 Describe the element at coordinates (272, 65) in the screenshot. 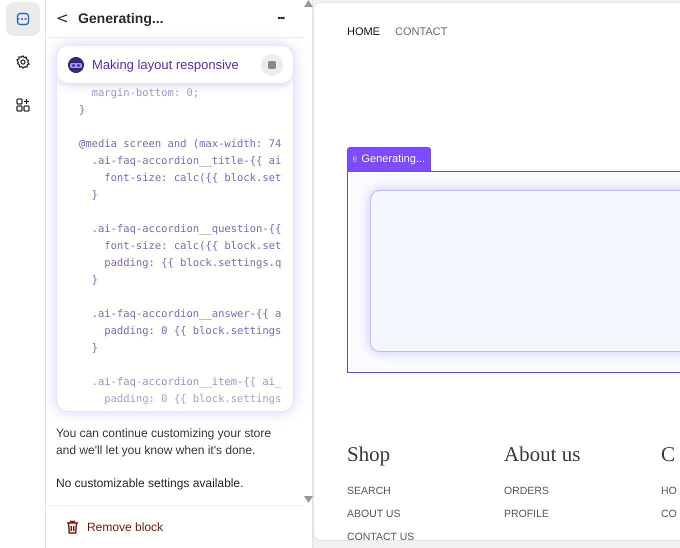

I see `stop-button` at that location.